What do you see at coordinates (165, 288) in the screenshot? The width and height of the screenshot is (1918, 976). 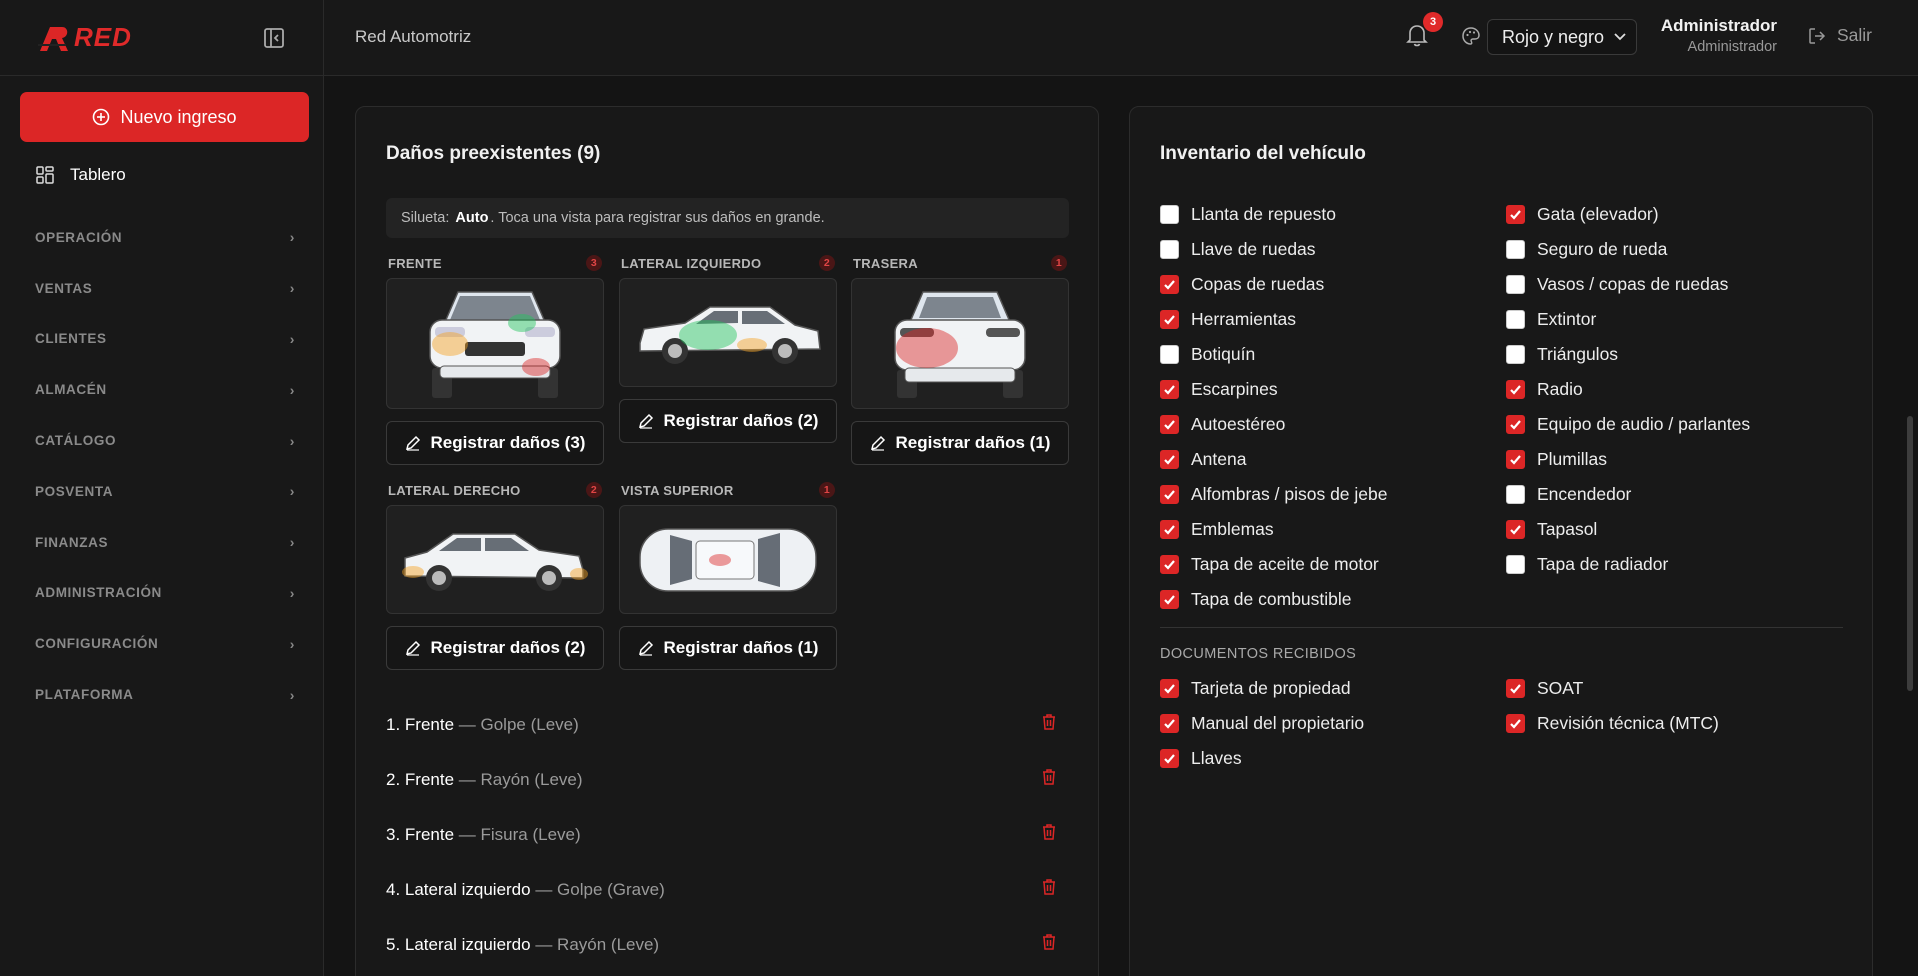 I see `sidebar-group-ventas: VENTAS ›` at bounding box center [165, 288].